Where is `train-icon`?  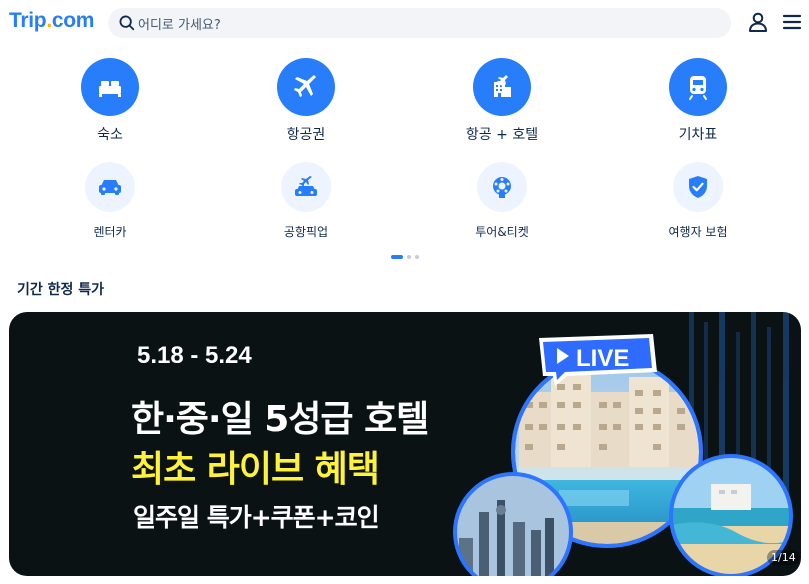 train-icon is located at coordinates (698, 87).